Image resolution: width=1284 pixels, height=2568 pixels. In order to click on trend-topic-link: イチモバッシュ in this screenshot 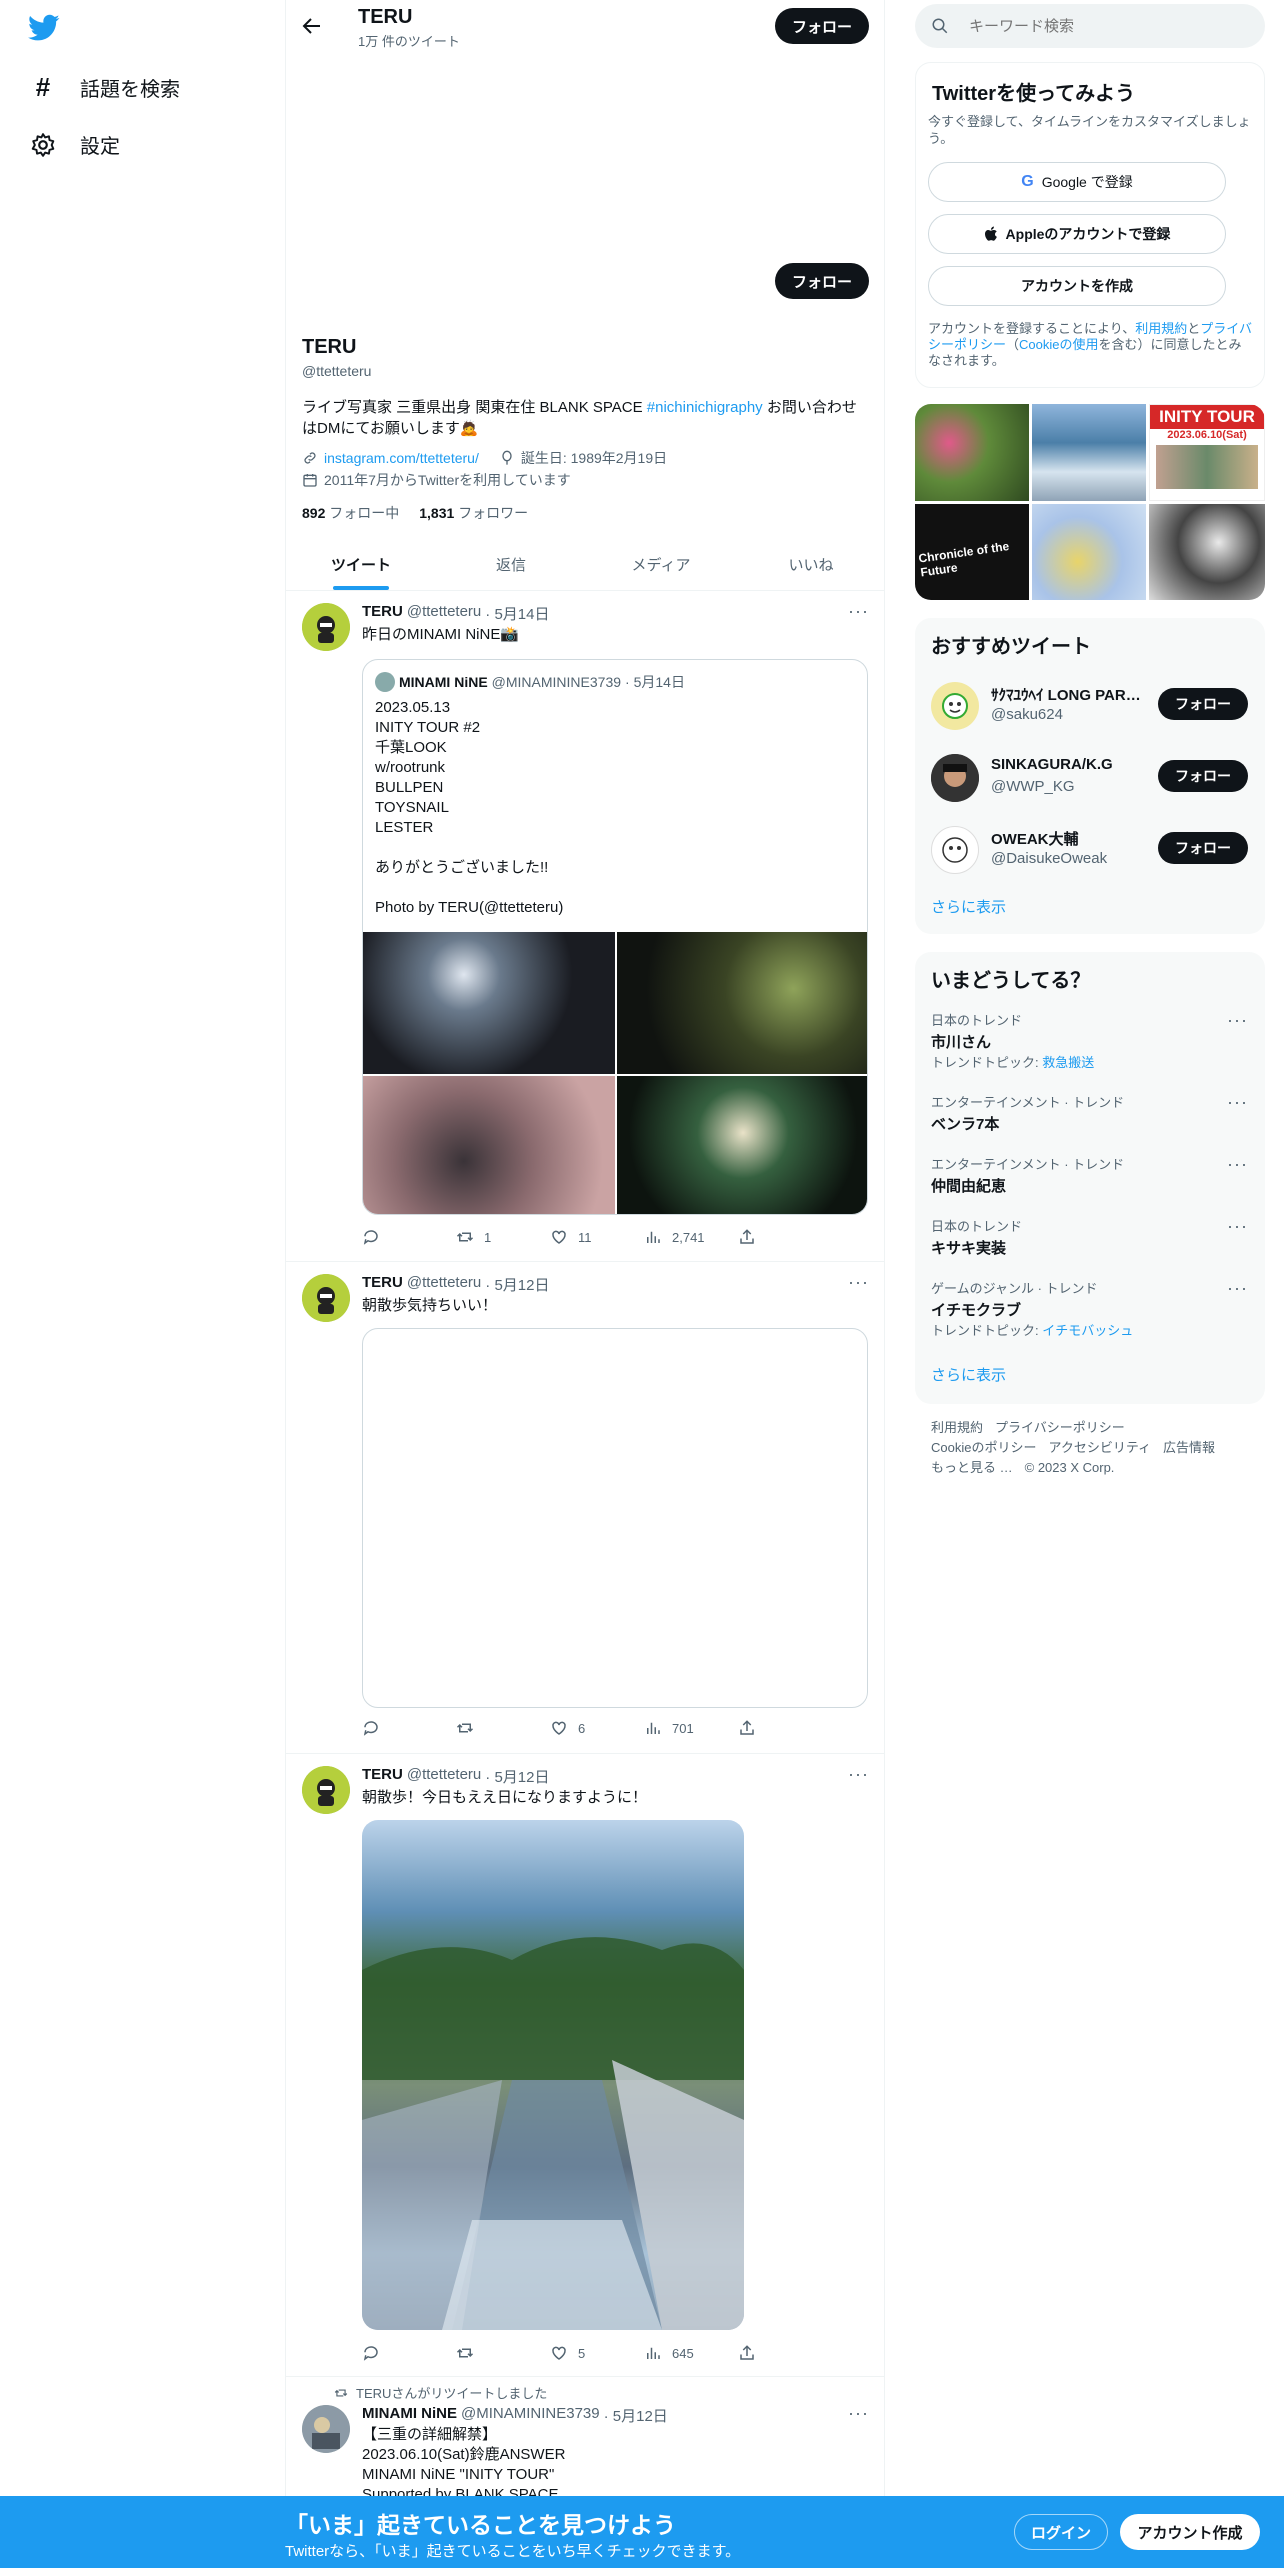, I will do `click(1087, 1330)`.